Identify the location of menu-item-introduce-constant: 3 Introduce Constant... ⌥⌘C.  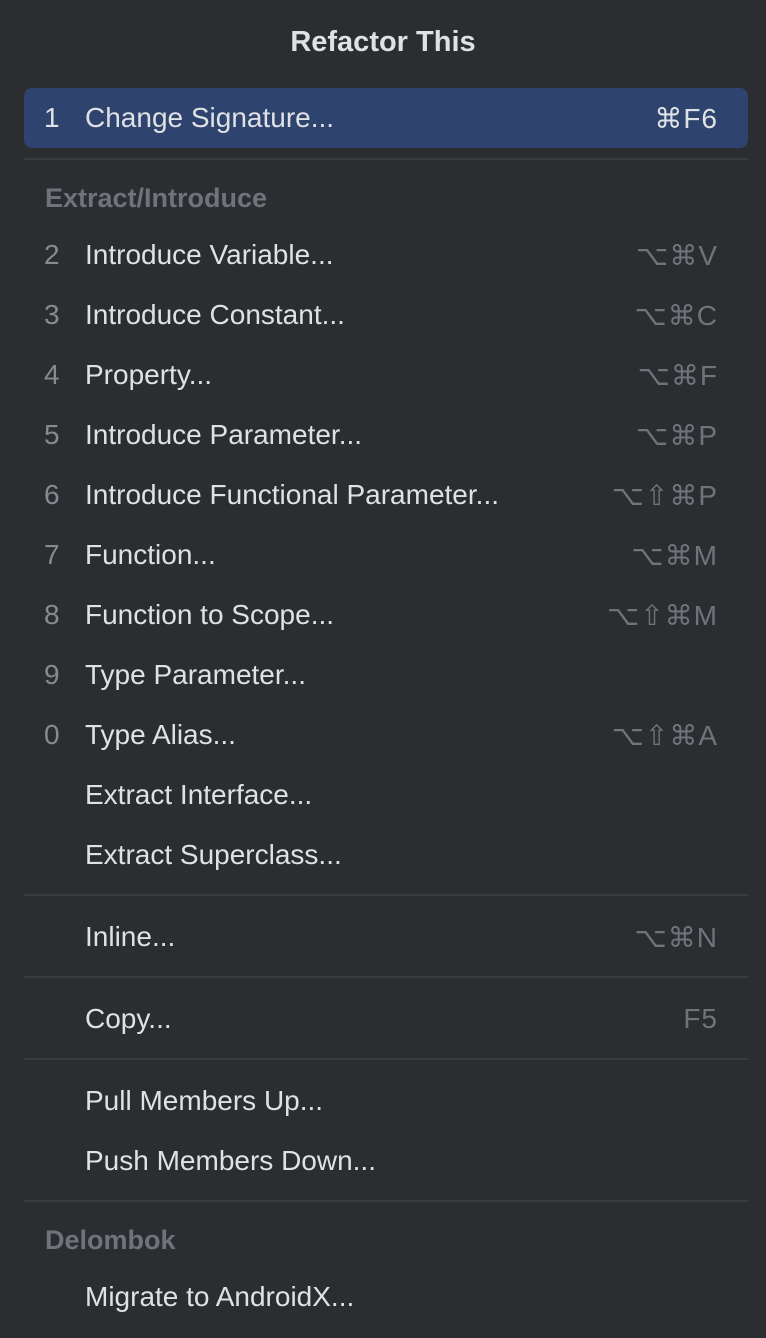
(386, 315).